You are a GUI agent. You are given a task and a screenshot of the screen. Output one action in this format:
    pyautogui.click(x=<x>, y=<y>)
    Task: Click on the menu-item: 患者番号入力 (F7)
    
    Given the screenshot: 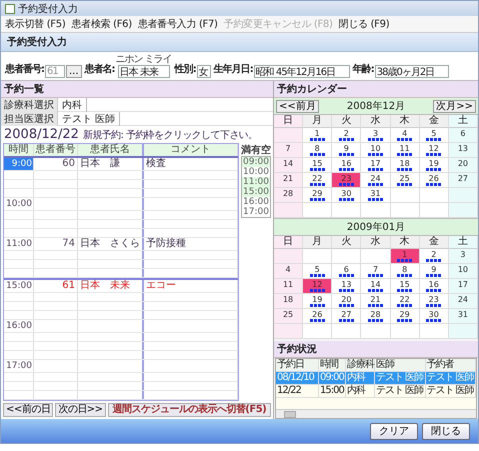 What is the action you would take?
    pyautogui.click(x=178, y=24)
    